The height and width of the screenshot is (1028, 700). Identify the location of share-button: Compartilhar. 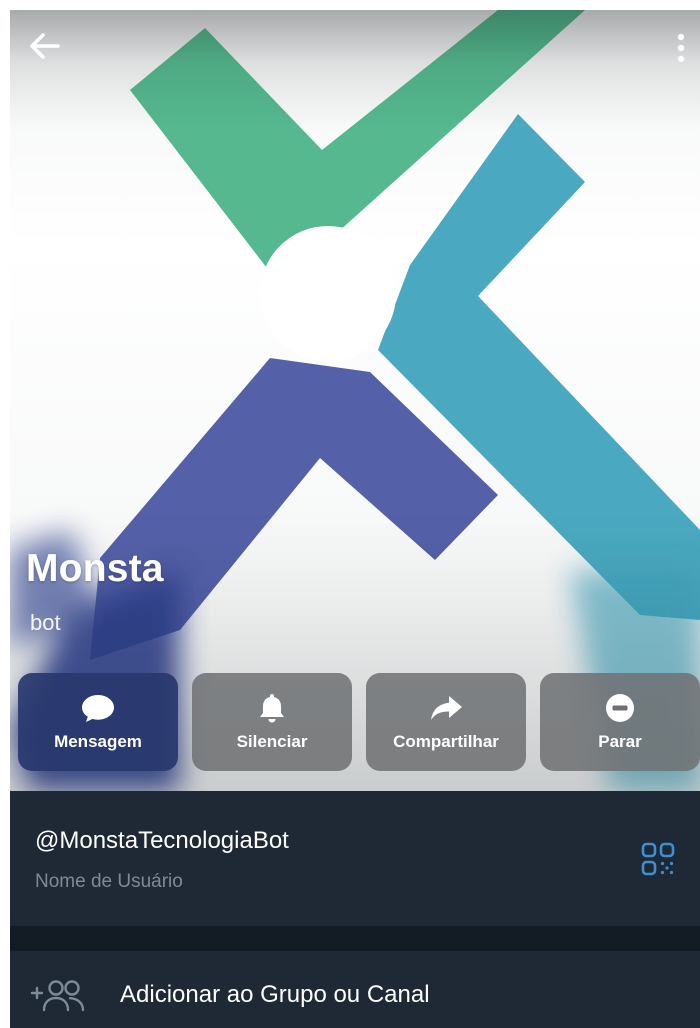
(446, 722).